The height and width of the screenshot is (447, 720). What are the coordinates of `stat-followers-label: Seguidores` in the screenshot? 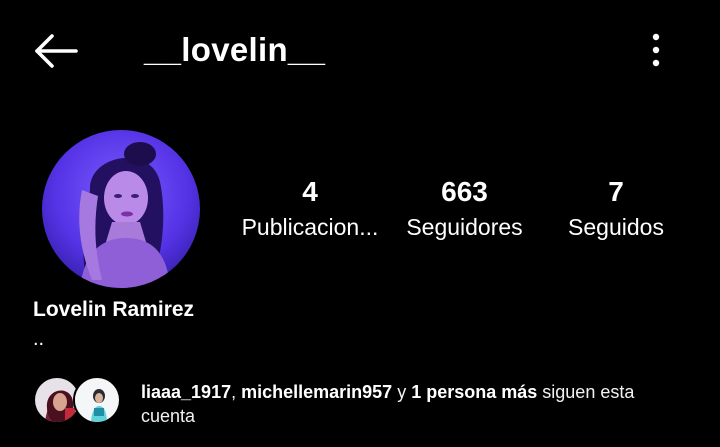 It's located at (464, 227).